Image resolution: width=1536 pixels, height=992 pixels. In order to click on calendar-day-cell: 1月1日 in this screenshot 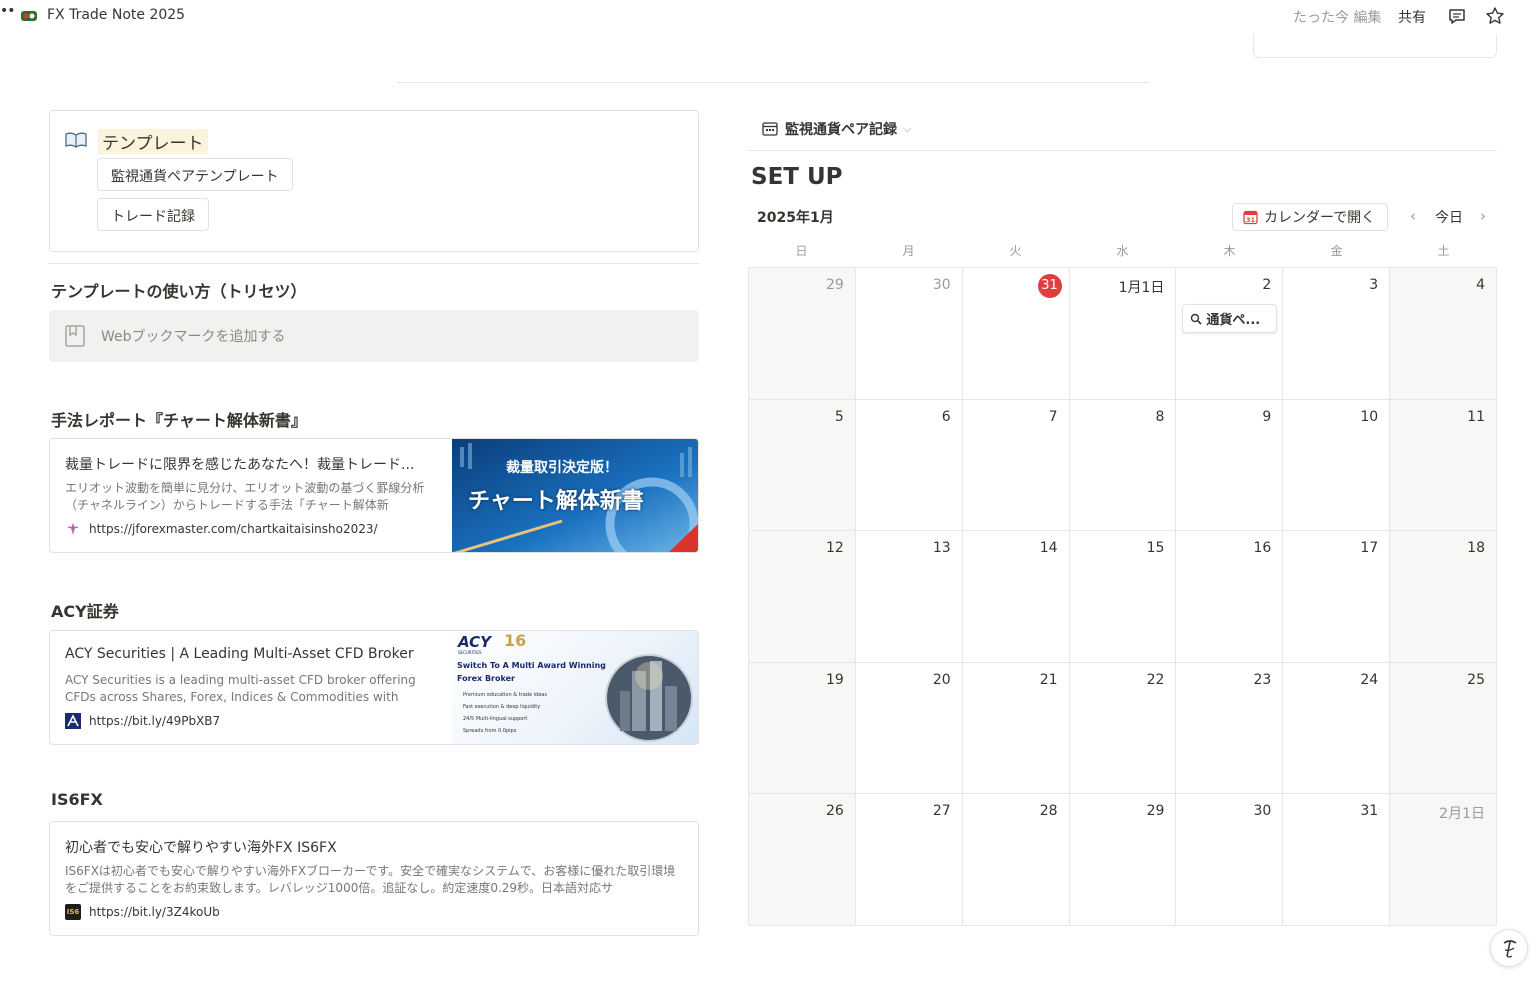, I will do `click(1123, 334)`.